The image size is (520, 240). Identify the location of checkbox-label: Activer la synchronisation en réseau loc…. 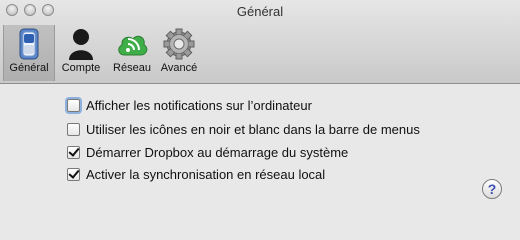
(206, 174).